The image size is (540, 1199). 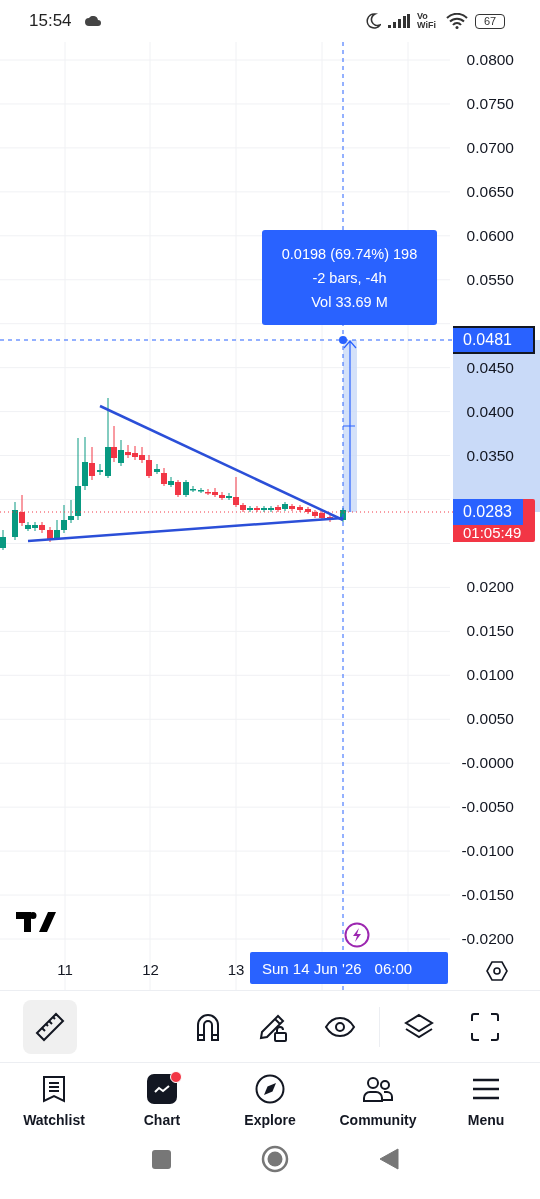 What do you see at coordinates (65, 970) in the screenshot?
I see `time-axis-label: 11` at bounding box center [65, 970].